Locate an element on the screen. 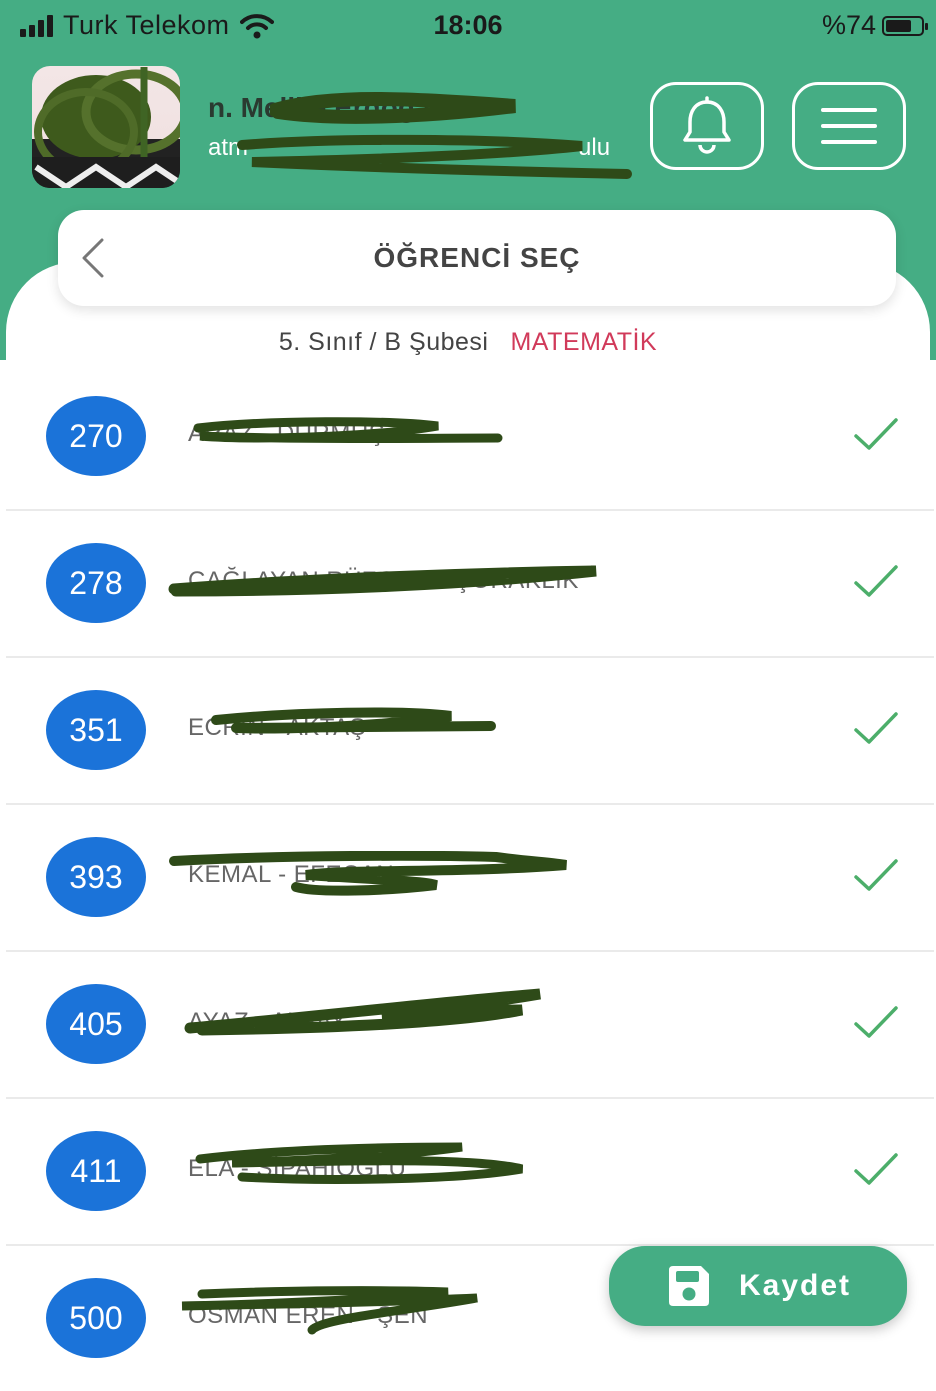  student-number-badge: 500 is located at coordinates (96, 1318).